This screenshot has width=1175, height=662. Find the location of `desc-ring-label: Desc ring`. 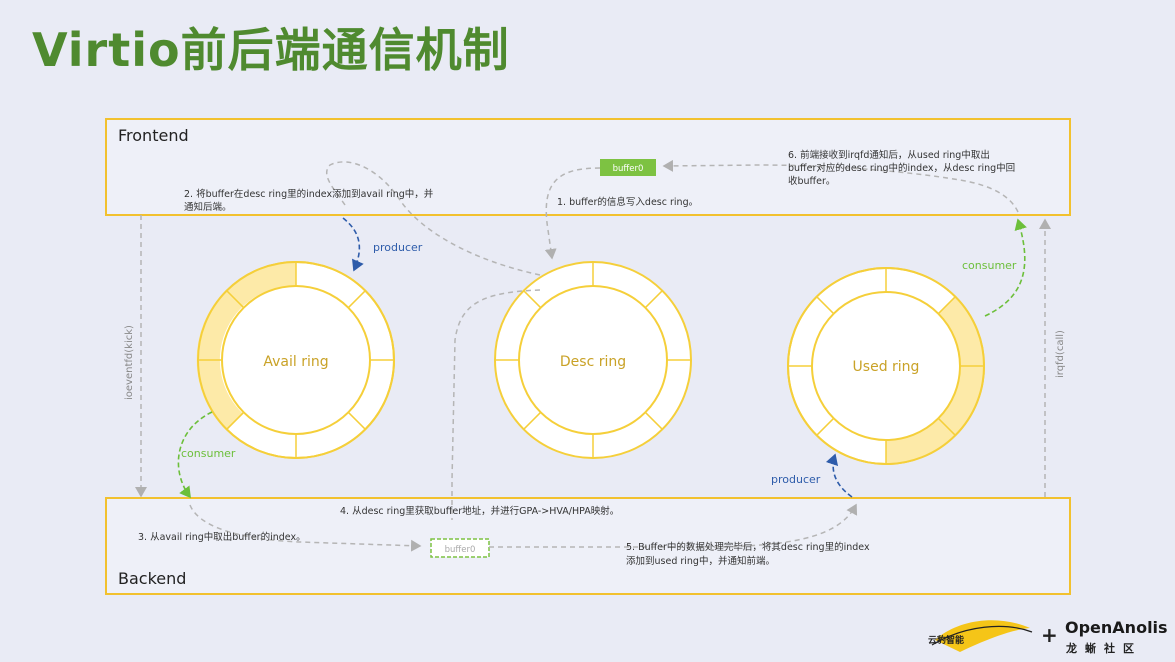

desc-ring-label: Desc ring is located at coordinates (593, 362).